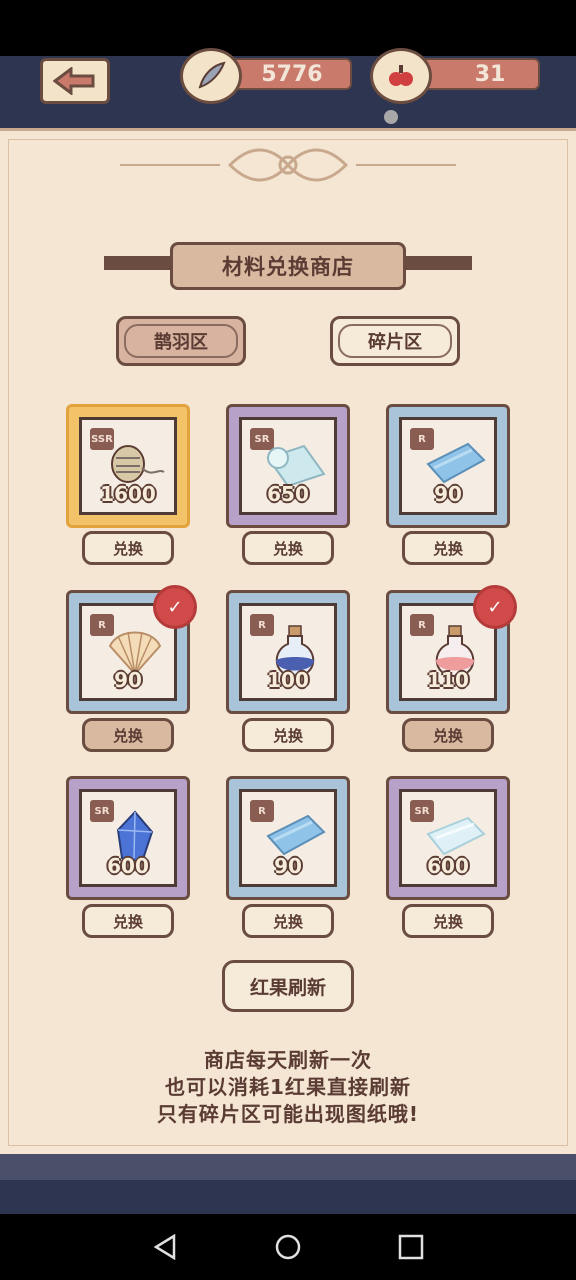 The height and width of the screenshot is (1280, 576). What do you see at coordinates (288, 1247) in the screenshot?
I see `nav-home-icon` at bounding box center [288, 1247].